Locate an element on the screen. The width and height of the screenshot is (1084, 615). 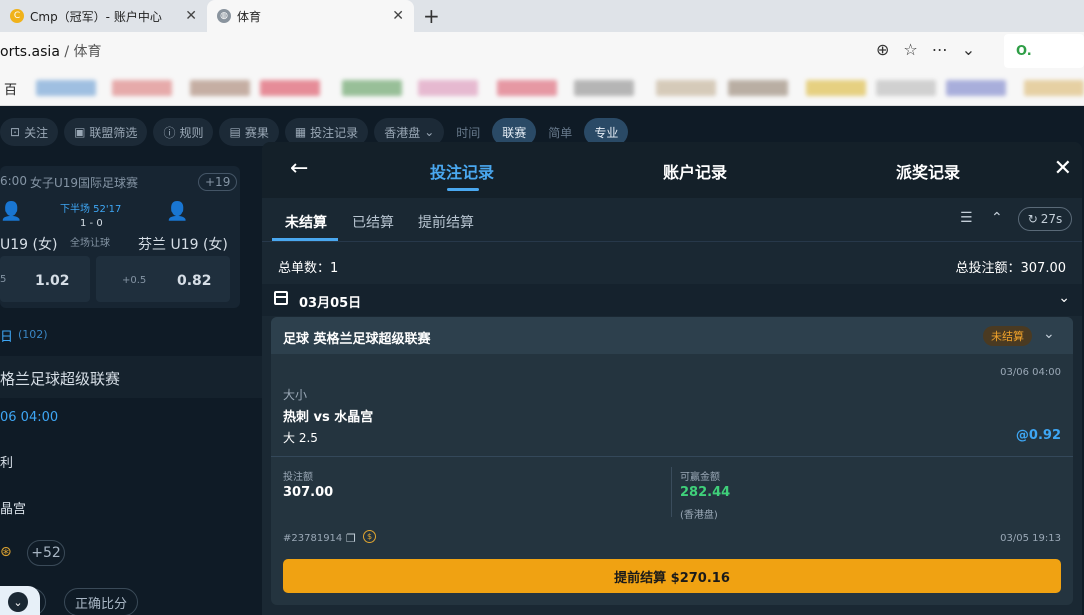
cashout-button: 提前结算 $270.16 is located at coordinates (672, 576).